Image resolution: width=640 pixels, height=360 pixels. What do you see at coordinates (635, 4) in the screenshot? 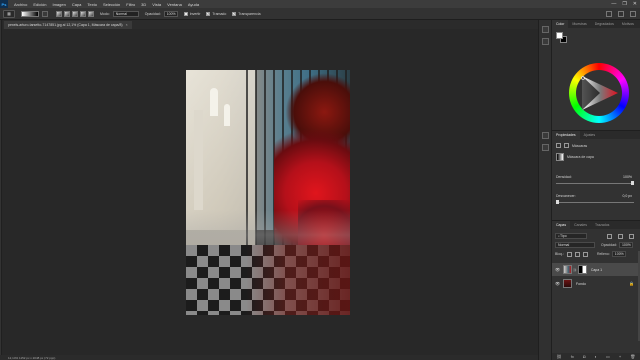
I see `close-window-button: ✕` at bounding box center [635, 4].